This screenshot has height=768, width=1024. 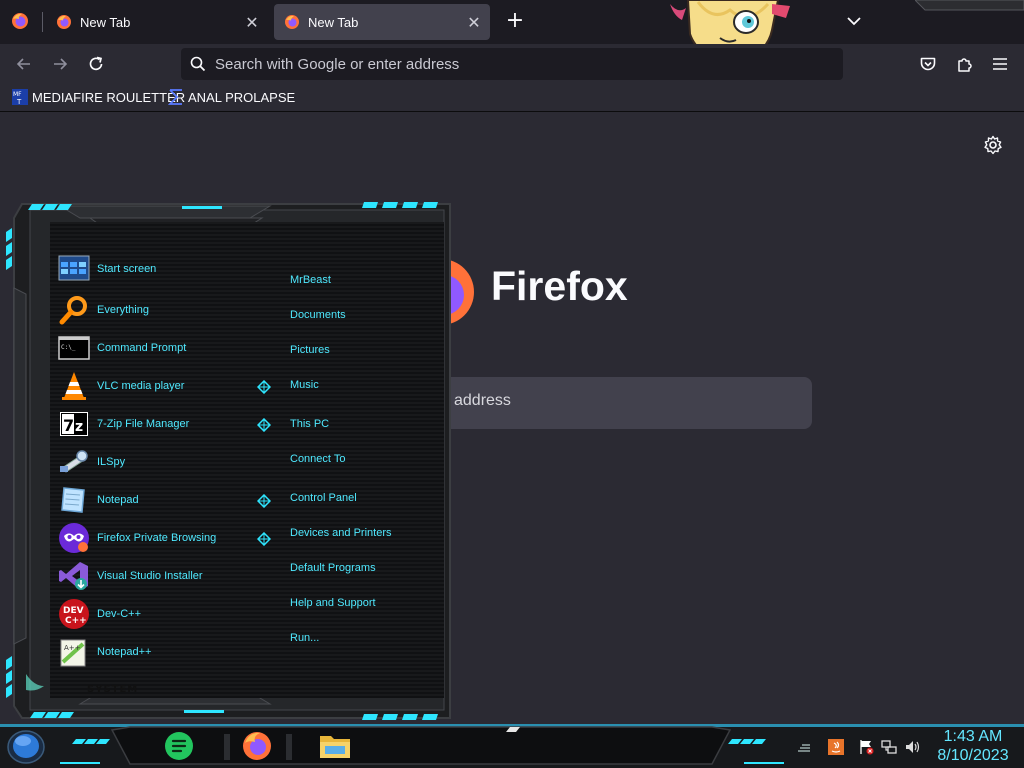 What do you see at coordinates (119, 614) in the screenshot?
I see `program-label: Dev-C++` at bounding box center [119, 614].